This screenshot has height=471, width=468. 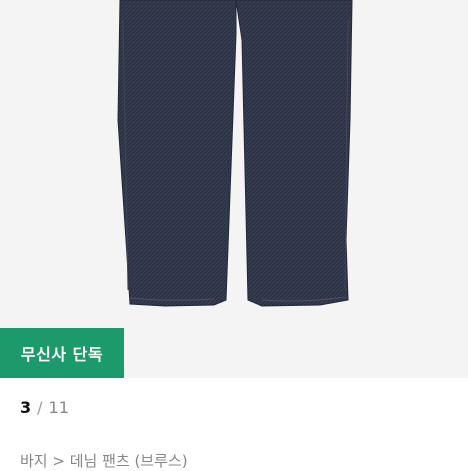 I want to click on total-pages: 11, so click(x=58, y=407).